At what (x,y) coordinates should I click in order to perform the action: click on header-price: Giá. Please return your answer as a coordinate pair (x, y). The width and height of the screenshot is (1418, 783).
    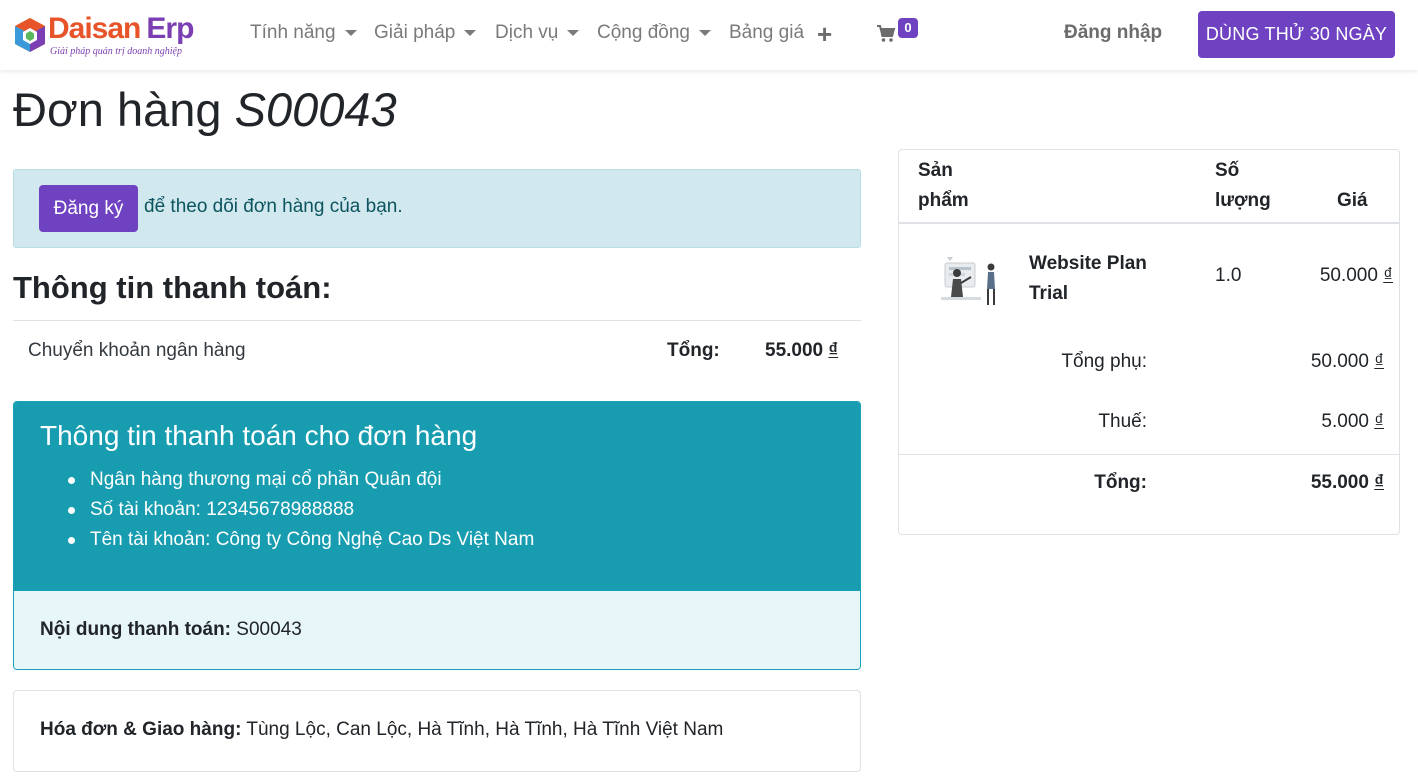
    Looking at the image, I should click on (1352, 200).